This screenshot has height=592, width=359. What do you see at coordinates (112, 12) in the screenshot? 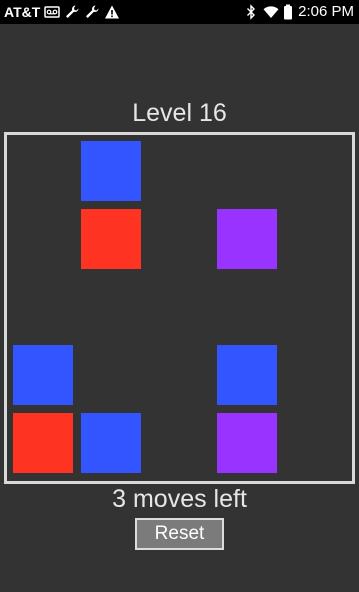
I see `warning-icon` at bounding box center [112, 12].